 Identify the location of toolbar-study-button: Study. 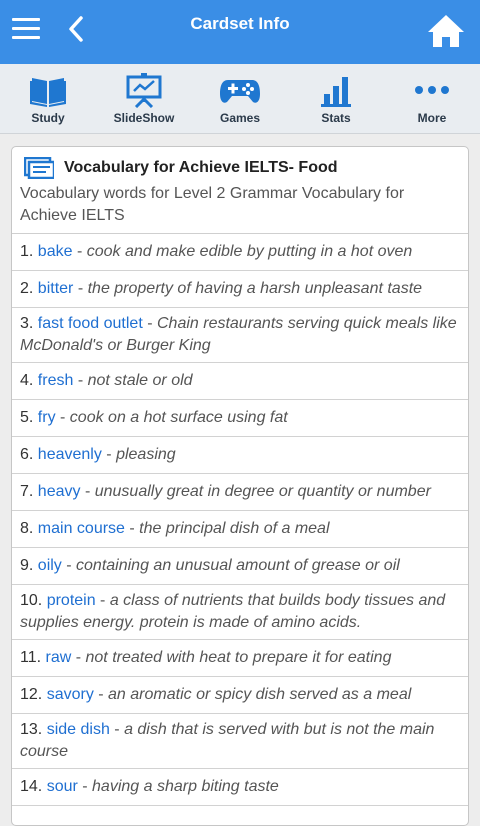
(48, 98).